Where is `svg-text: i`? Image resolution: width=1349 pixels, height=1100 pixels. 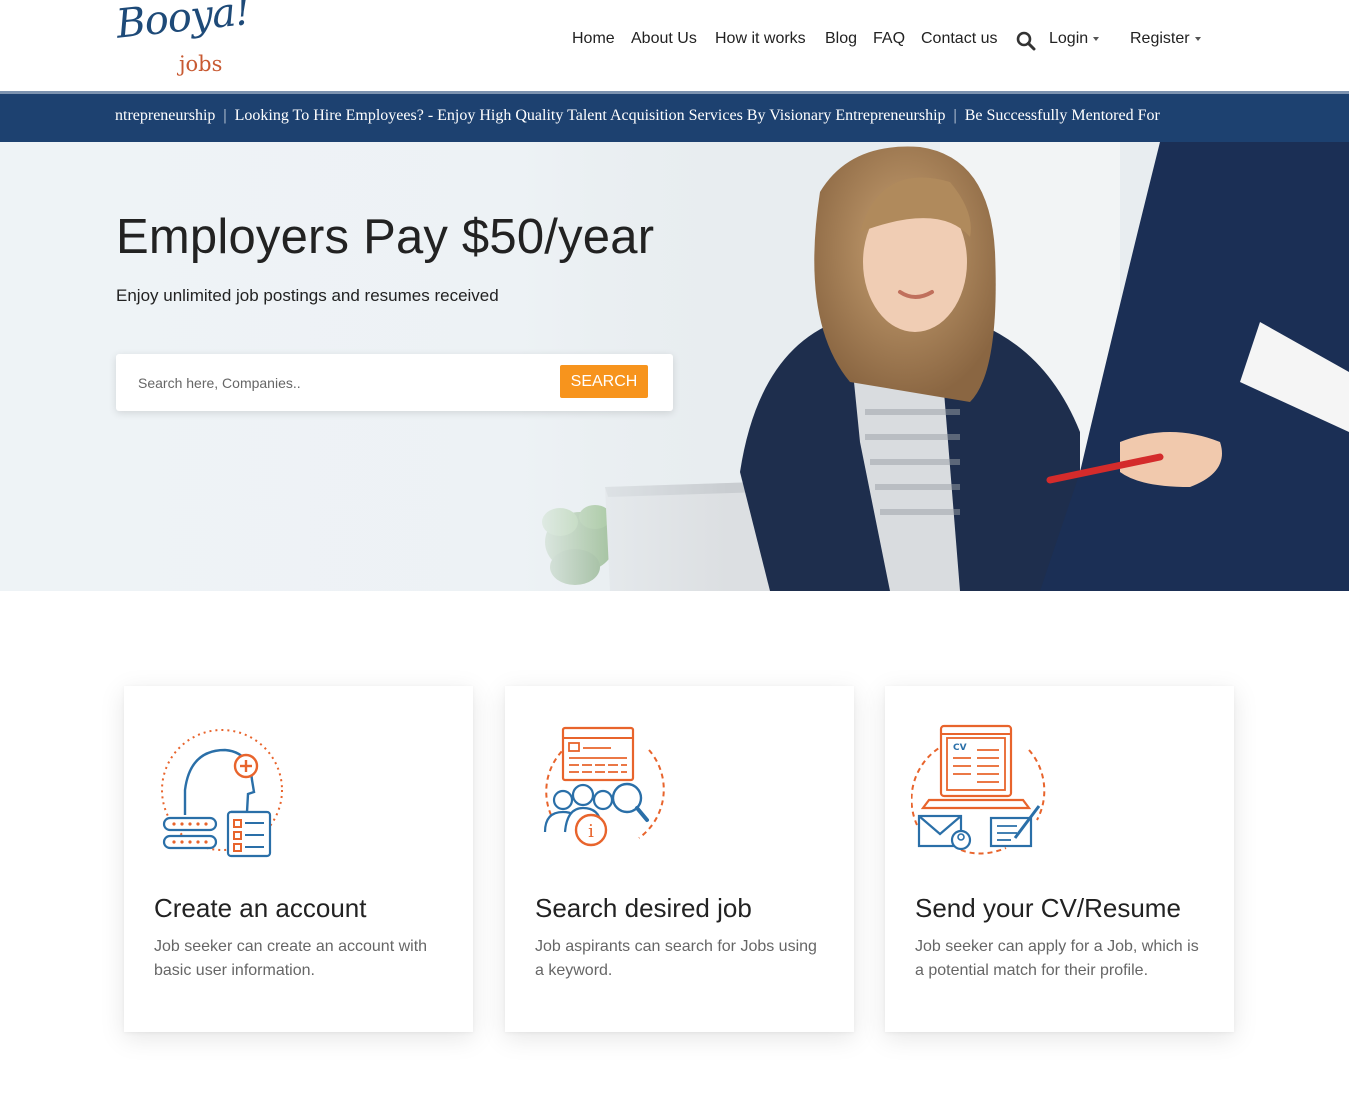
svg-text: i is located at coordinates (591, 831).